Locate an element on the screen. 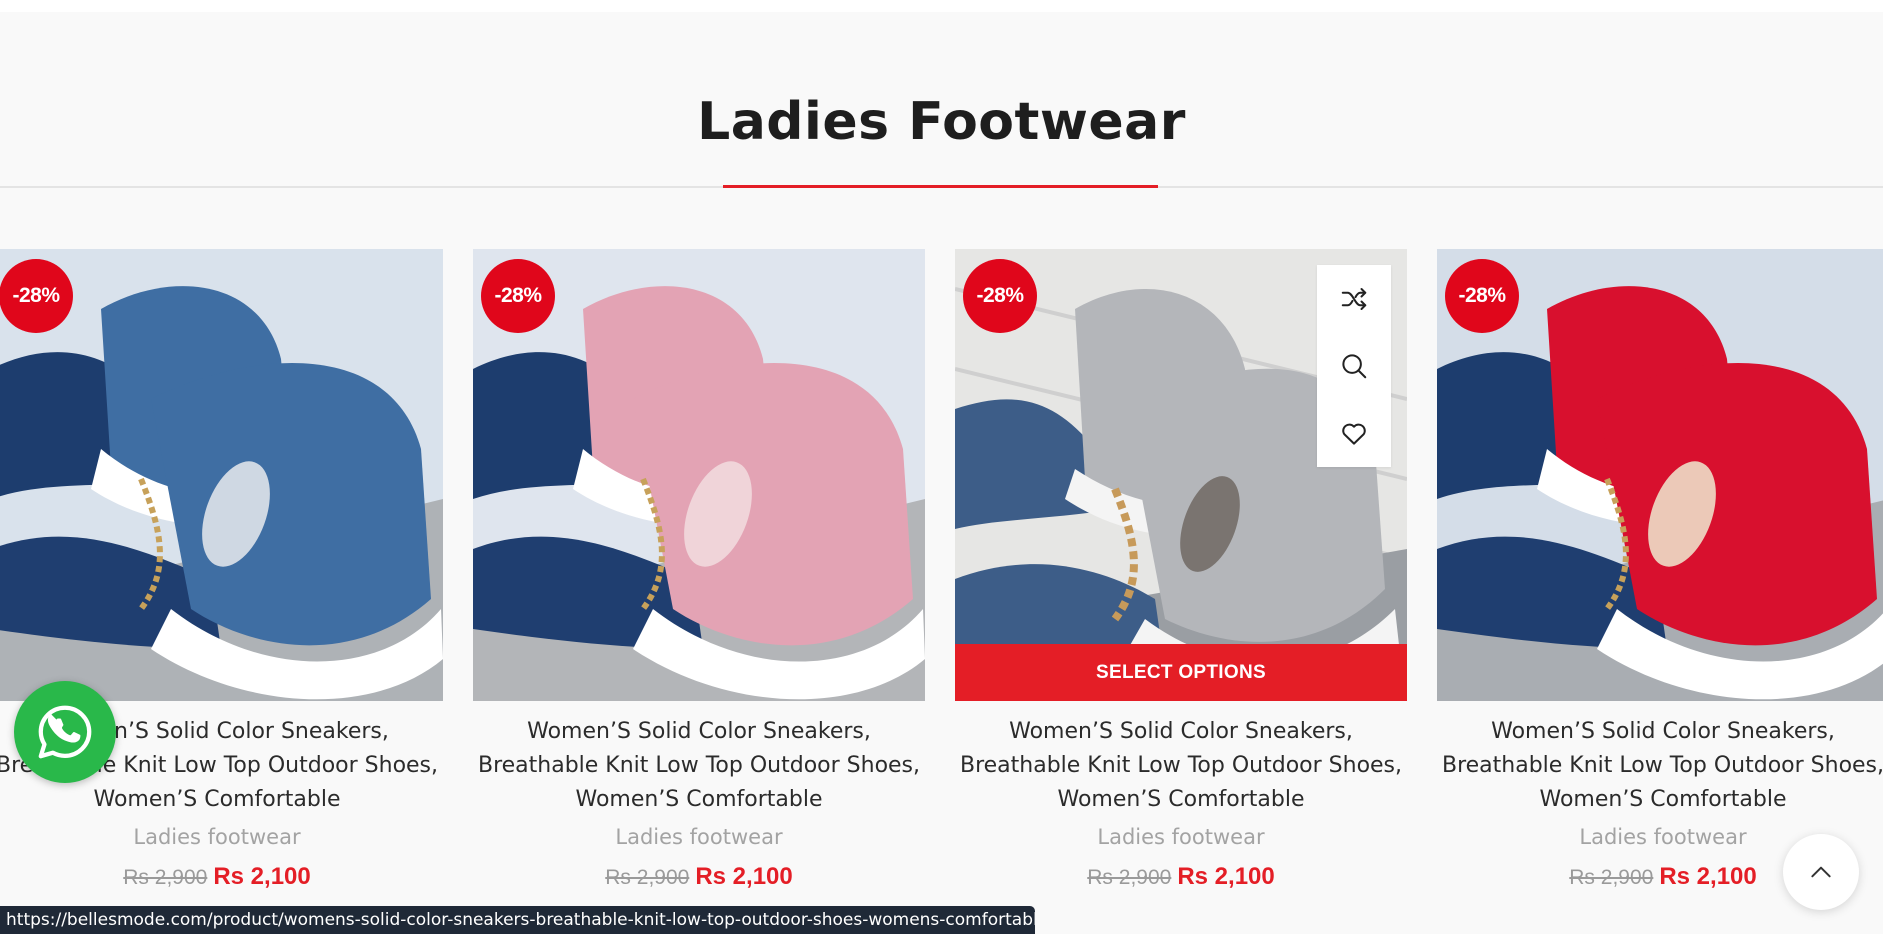  whatsapp-icon is located at coordinates (65, 732).